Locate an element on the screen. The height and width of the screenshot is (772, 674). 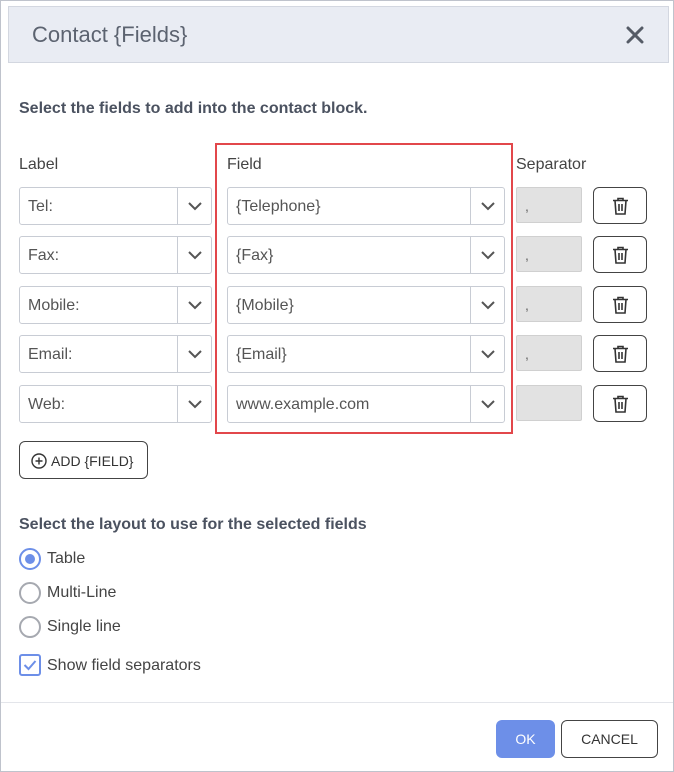
close-button is located at coordinates (635, 35).